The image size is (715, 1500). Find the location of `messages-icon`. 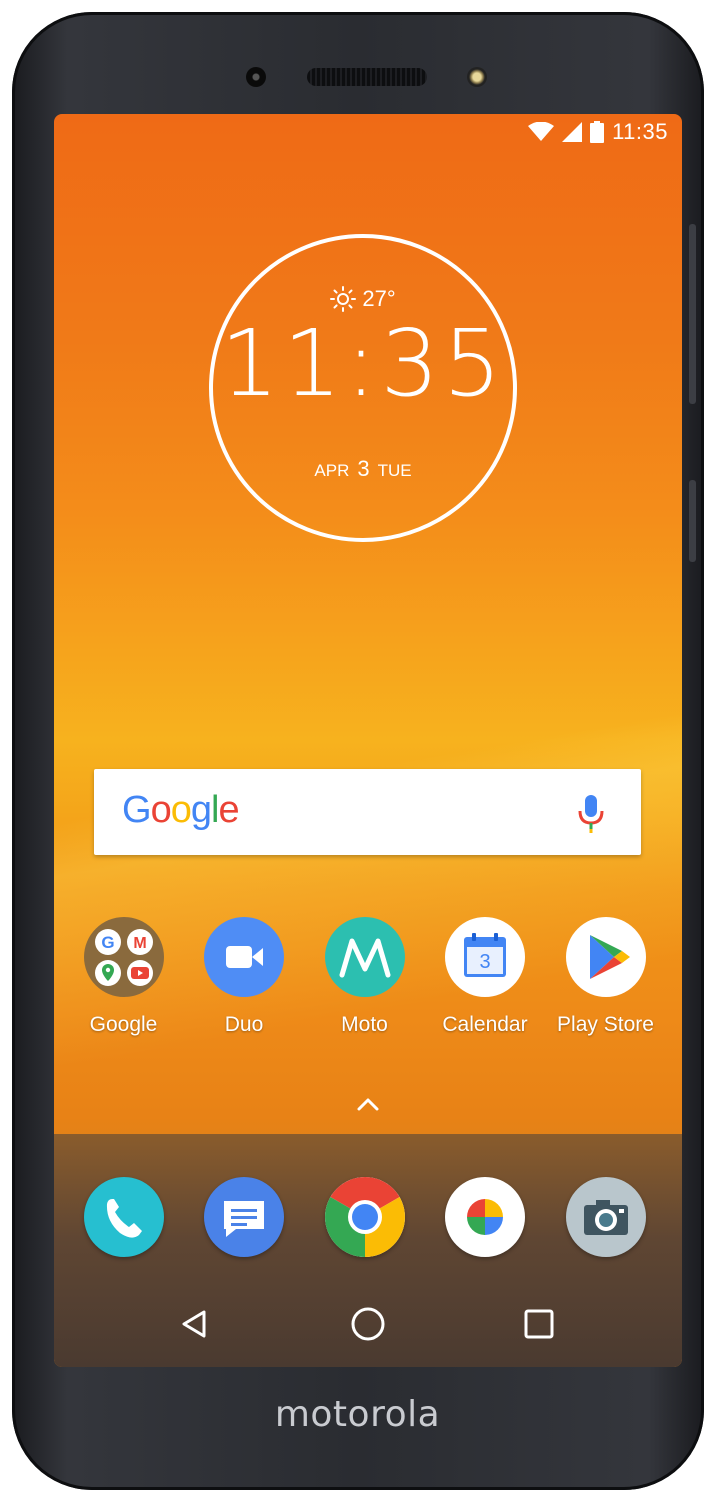

messages-icon is located at coordinates (244, 1217).